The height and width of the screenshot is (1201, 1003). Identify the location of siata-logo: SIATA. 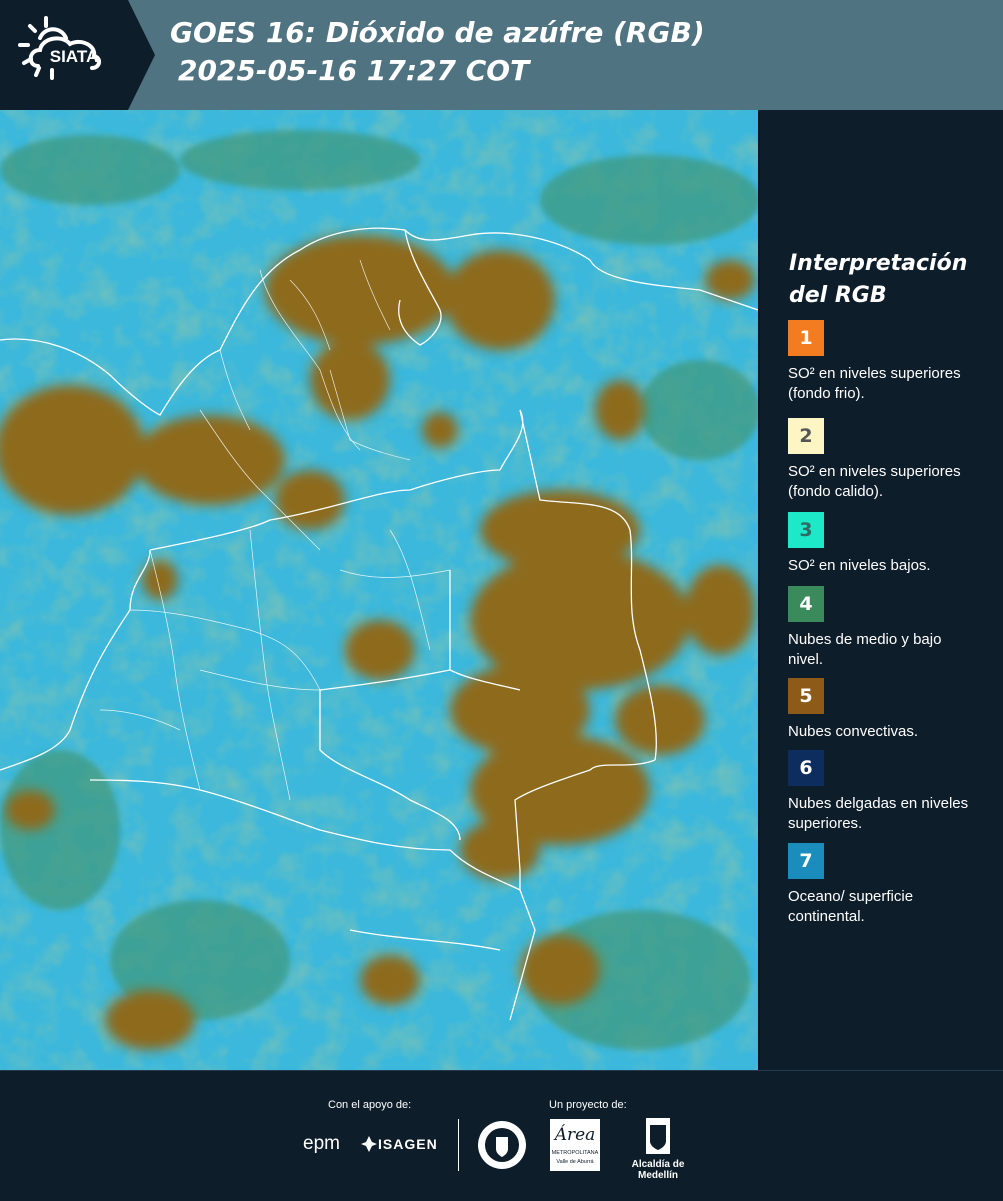
(77, 55).